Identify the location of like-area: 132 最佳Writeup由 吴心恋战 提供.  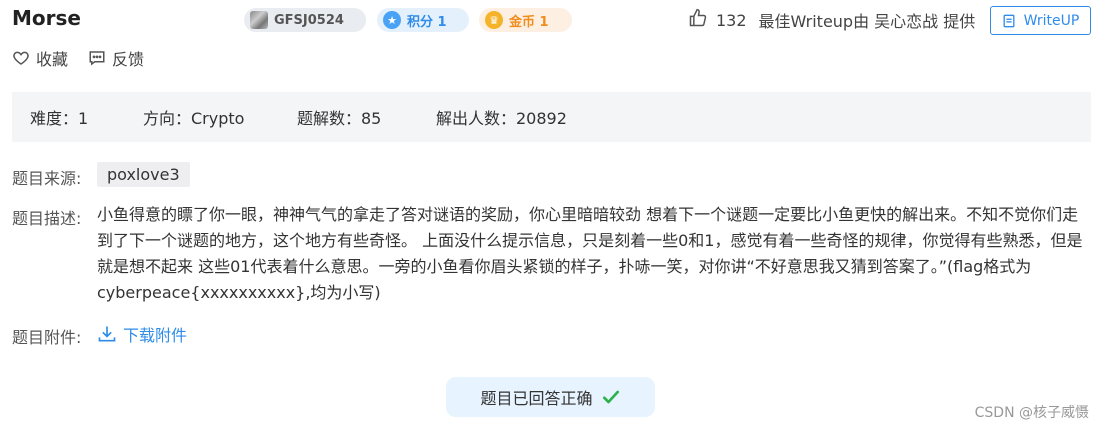
(831, 20).